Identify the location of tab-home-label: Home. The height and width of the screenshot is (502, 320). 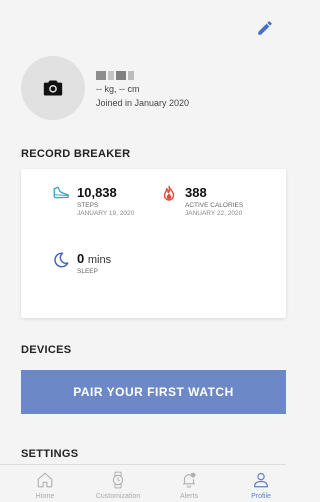
(45, 496).